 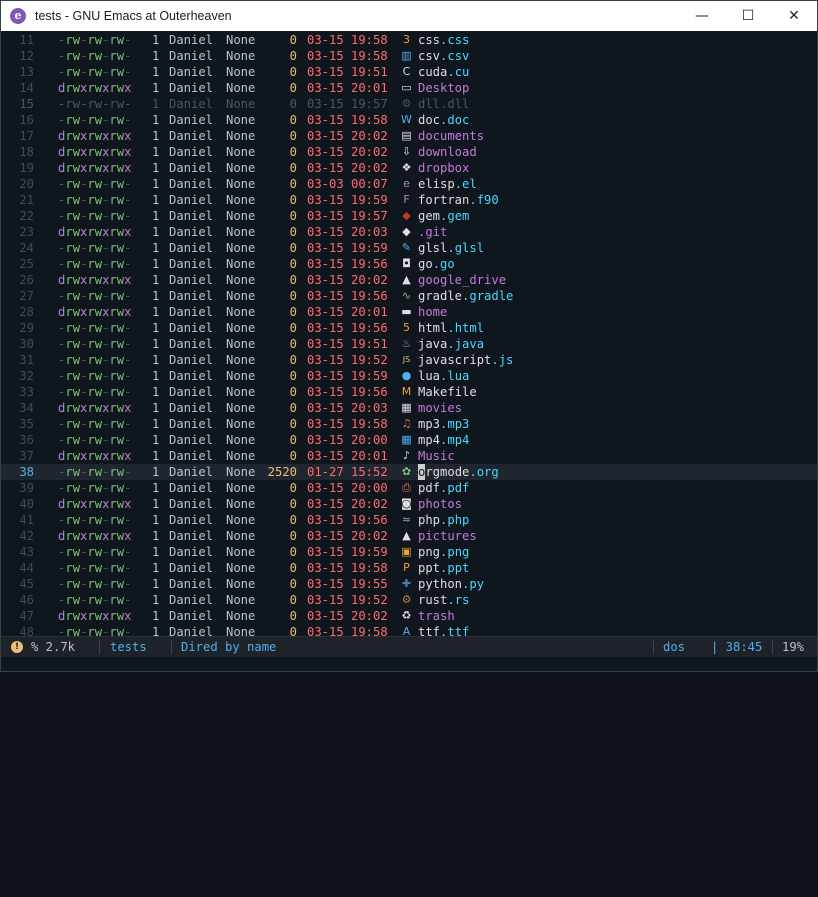 What do you see at coordinates (443, 424) in the screenshot?
I see `file-name: mp3.mp3` at bounding box center [443, 424].